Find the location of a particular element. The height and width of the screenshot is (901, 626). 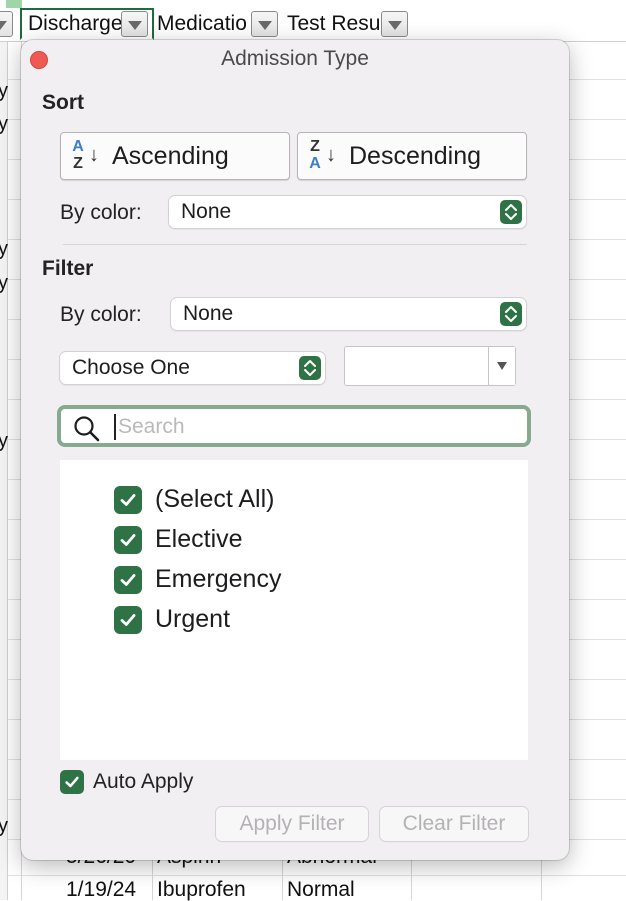

condition-value-combobox is located at coordinates (430, 366).